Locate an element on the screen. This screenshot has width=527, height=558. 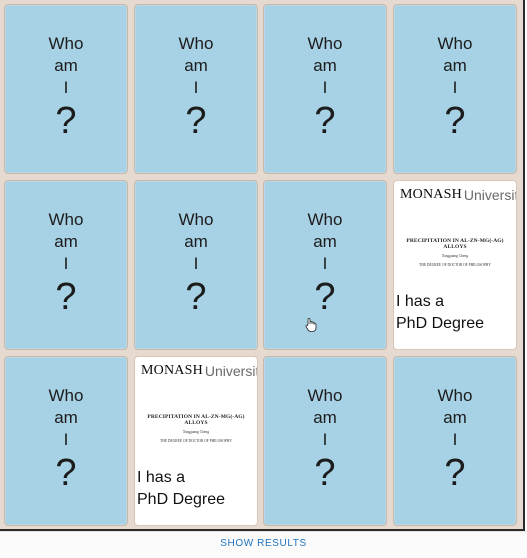
card-7: Who am I ? is located at coordinates (325, 265).